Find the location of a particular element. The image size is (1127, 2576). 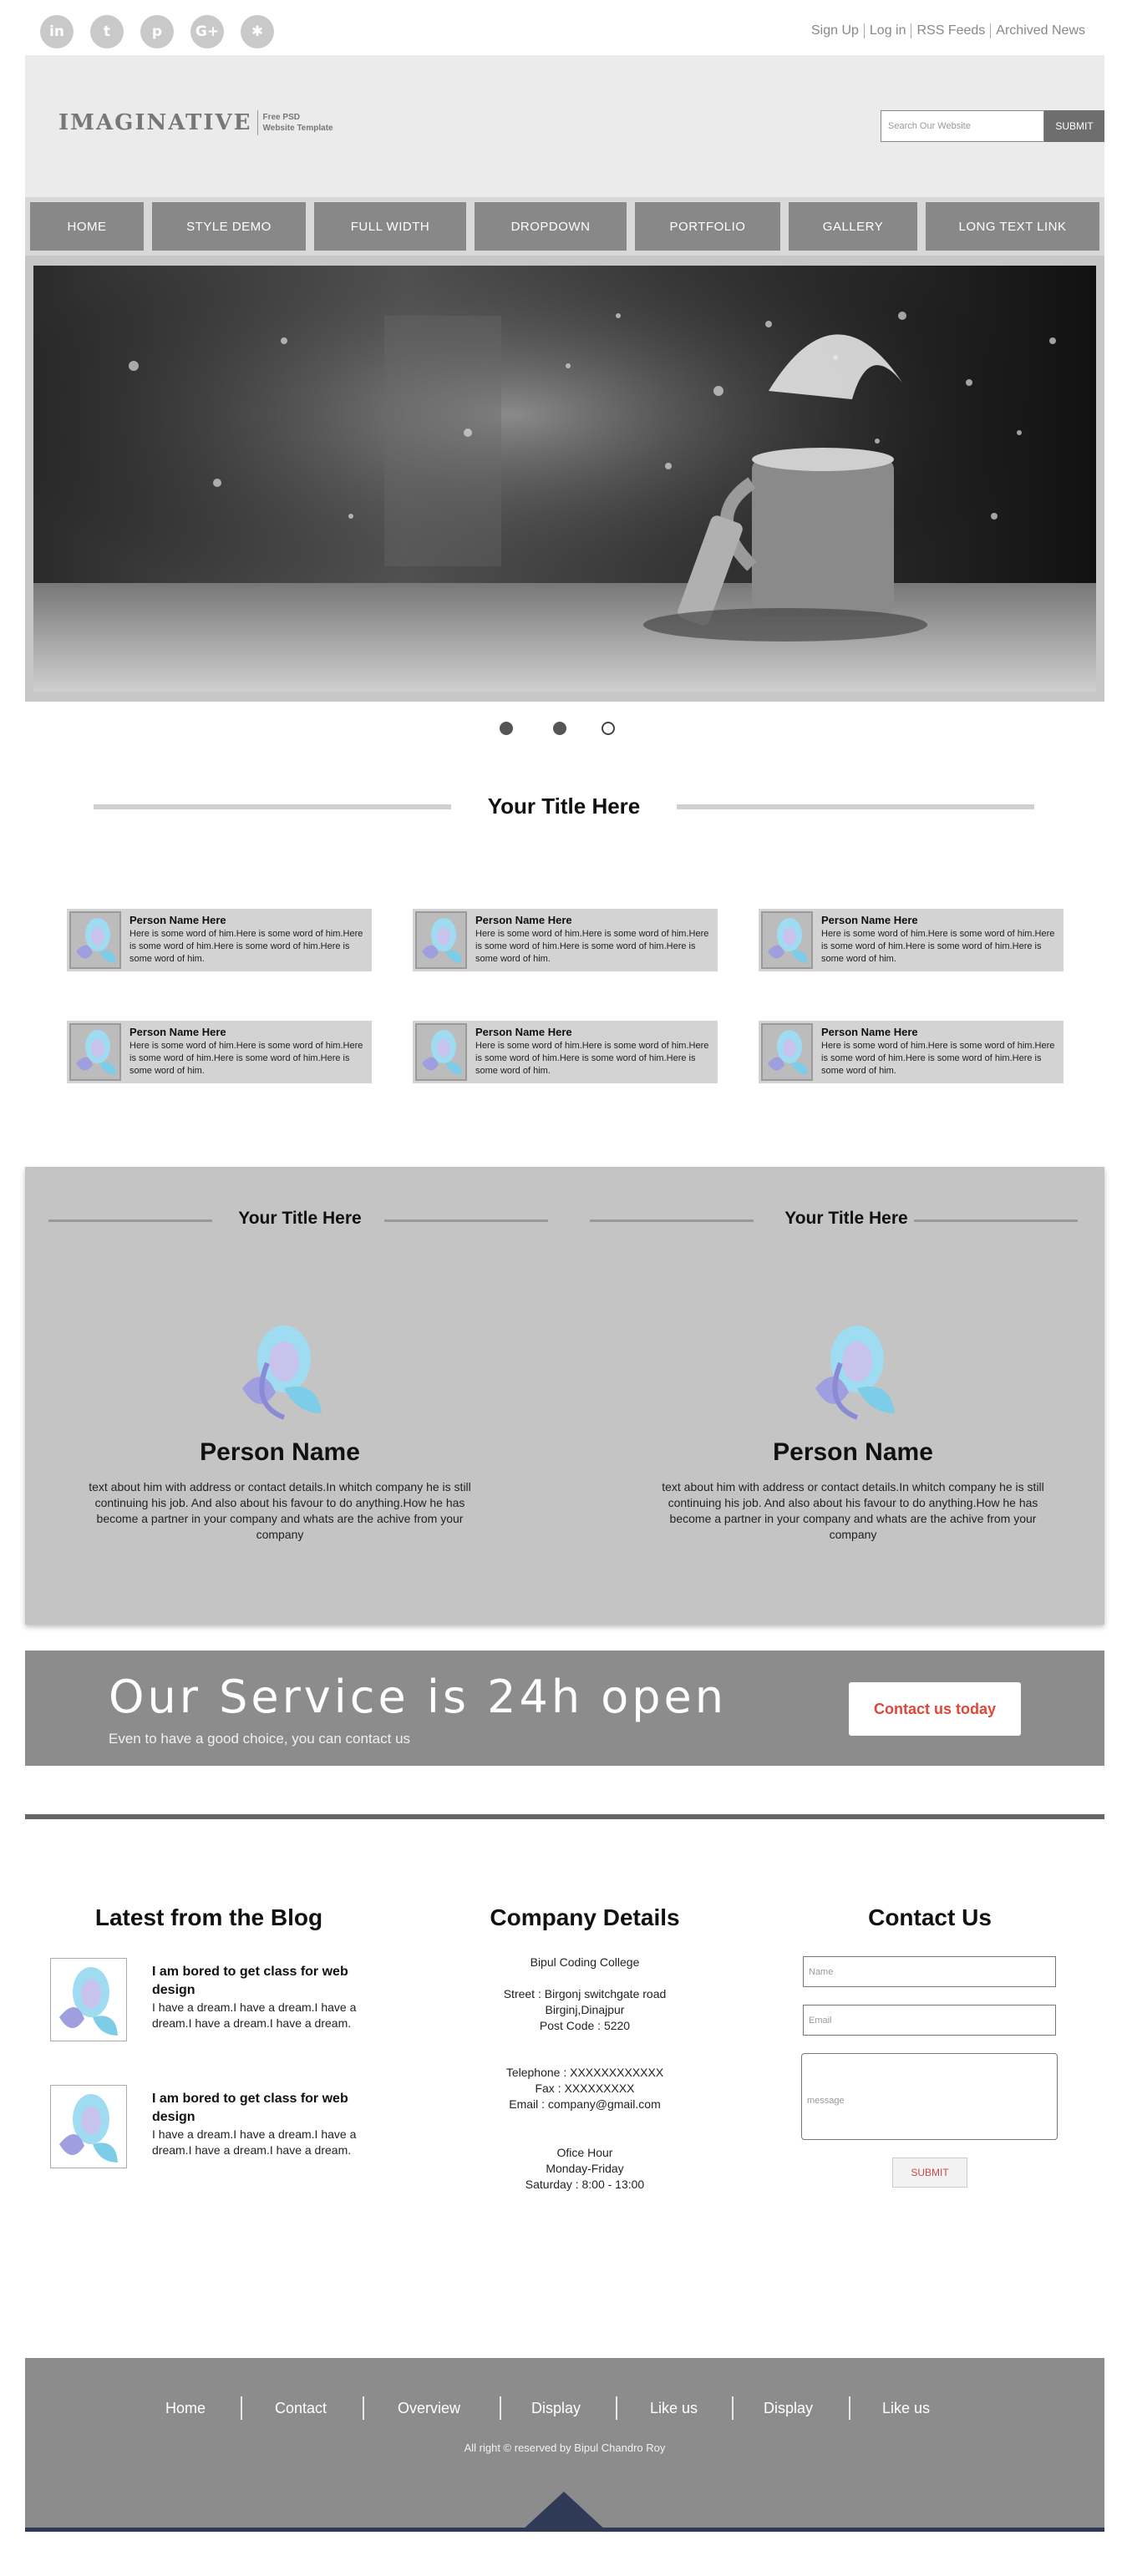

section-title: Your Title Here is located at coordinates (564, 806).